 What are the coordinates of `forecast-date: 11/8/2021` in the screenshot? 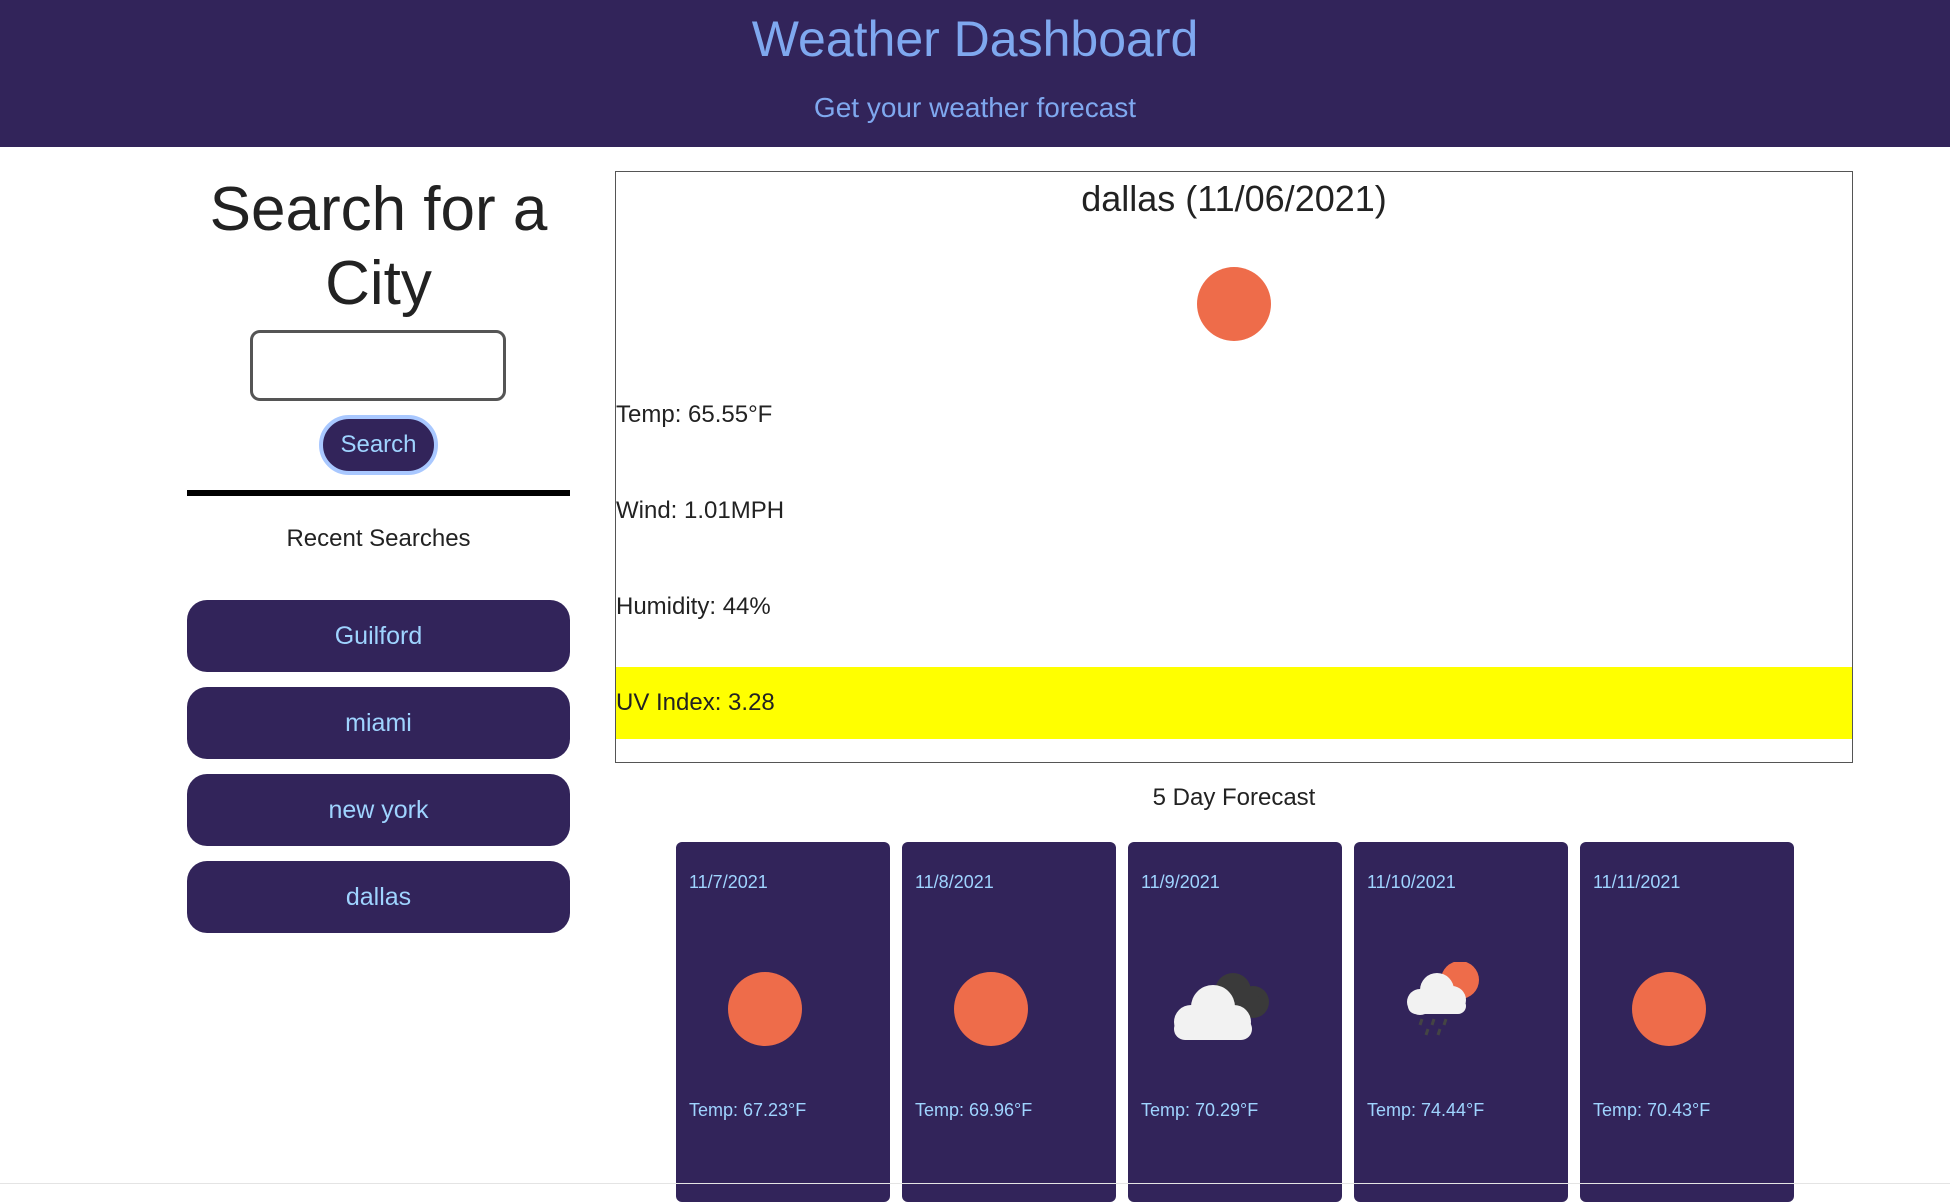 It's located at (954, 882).